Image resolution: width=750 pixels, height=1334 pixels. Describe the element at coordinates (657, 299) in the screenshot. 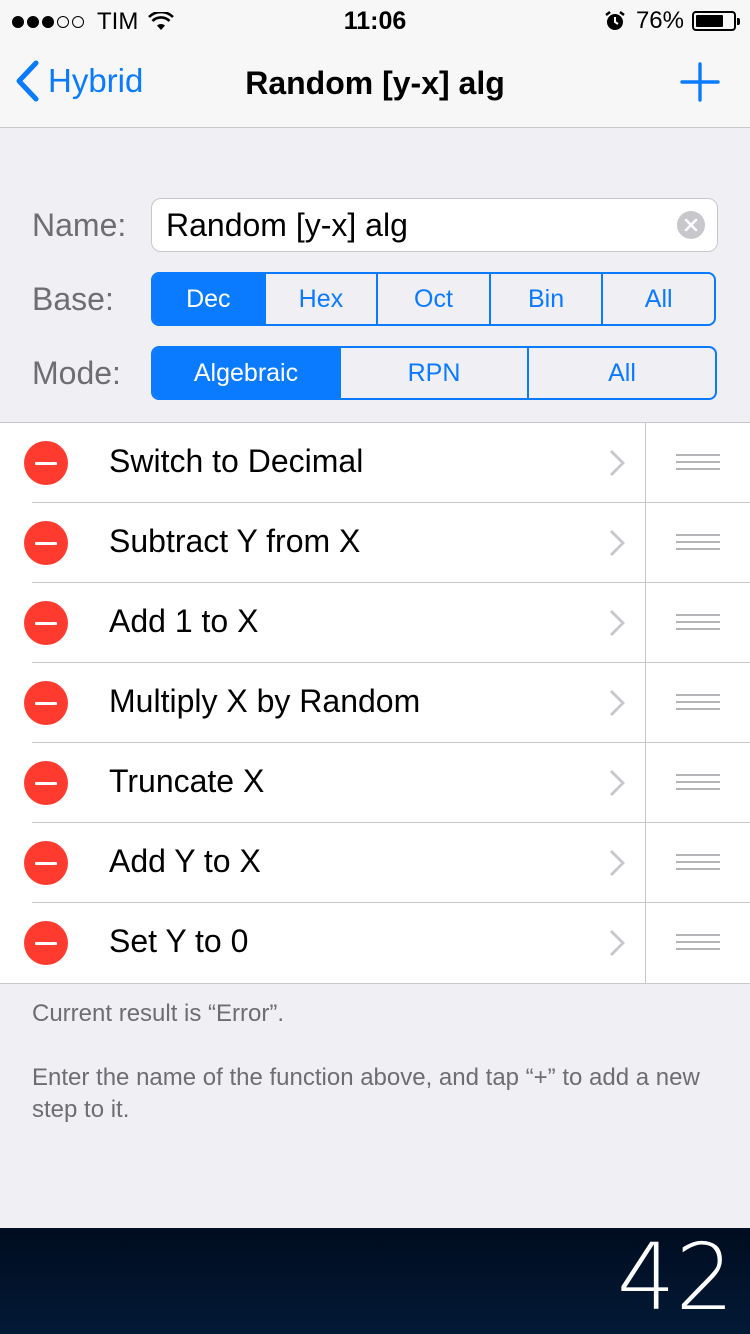

I see `base-option-all: All` at that location.